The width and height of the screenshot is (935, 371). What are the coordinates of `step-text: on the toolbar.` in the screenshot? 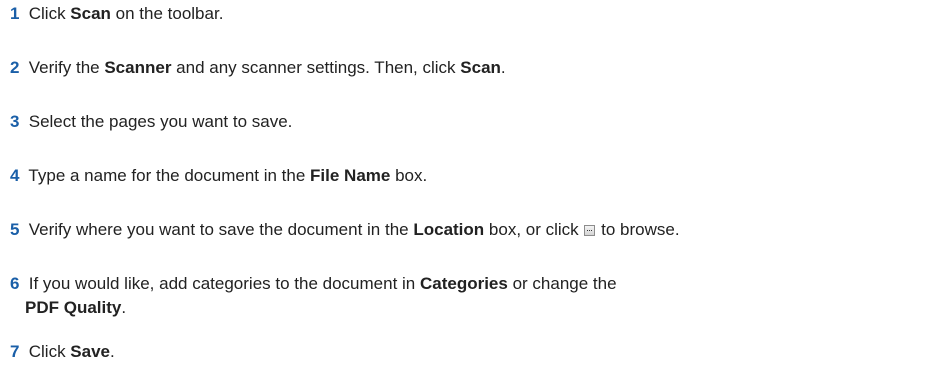 It's located at (167, 13).